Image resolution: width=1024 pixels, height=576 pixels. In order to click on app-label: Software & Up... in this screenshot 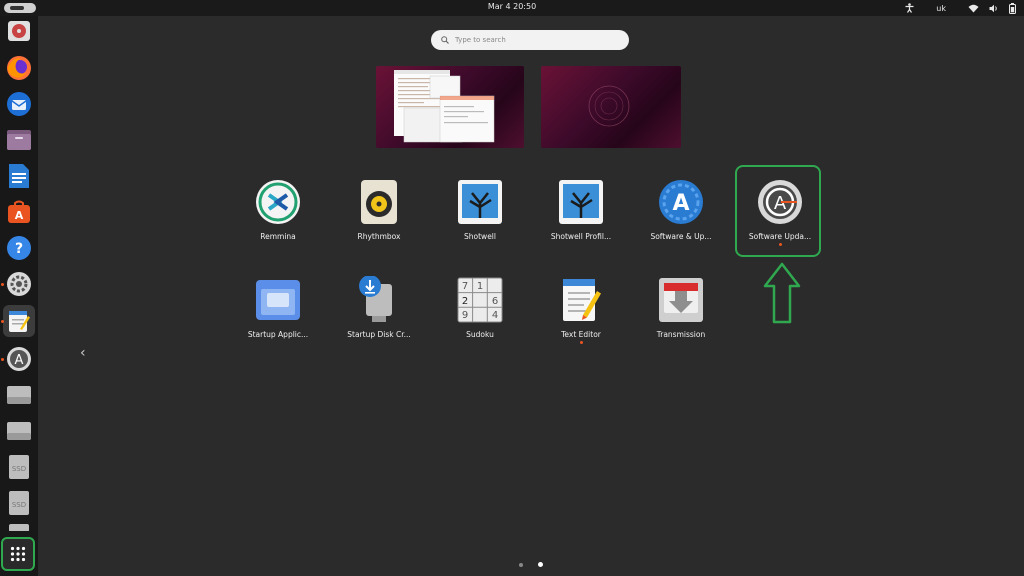, I will do `click(681, 236)`.